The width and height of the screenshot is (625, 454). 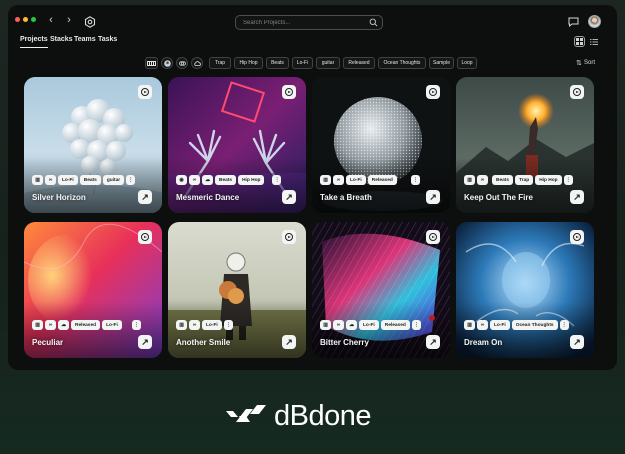 I want to click on filter-link, so click(x=182, y=63).